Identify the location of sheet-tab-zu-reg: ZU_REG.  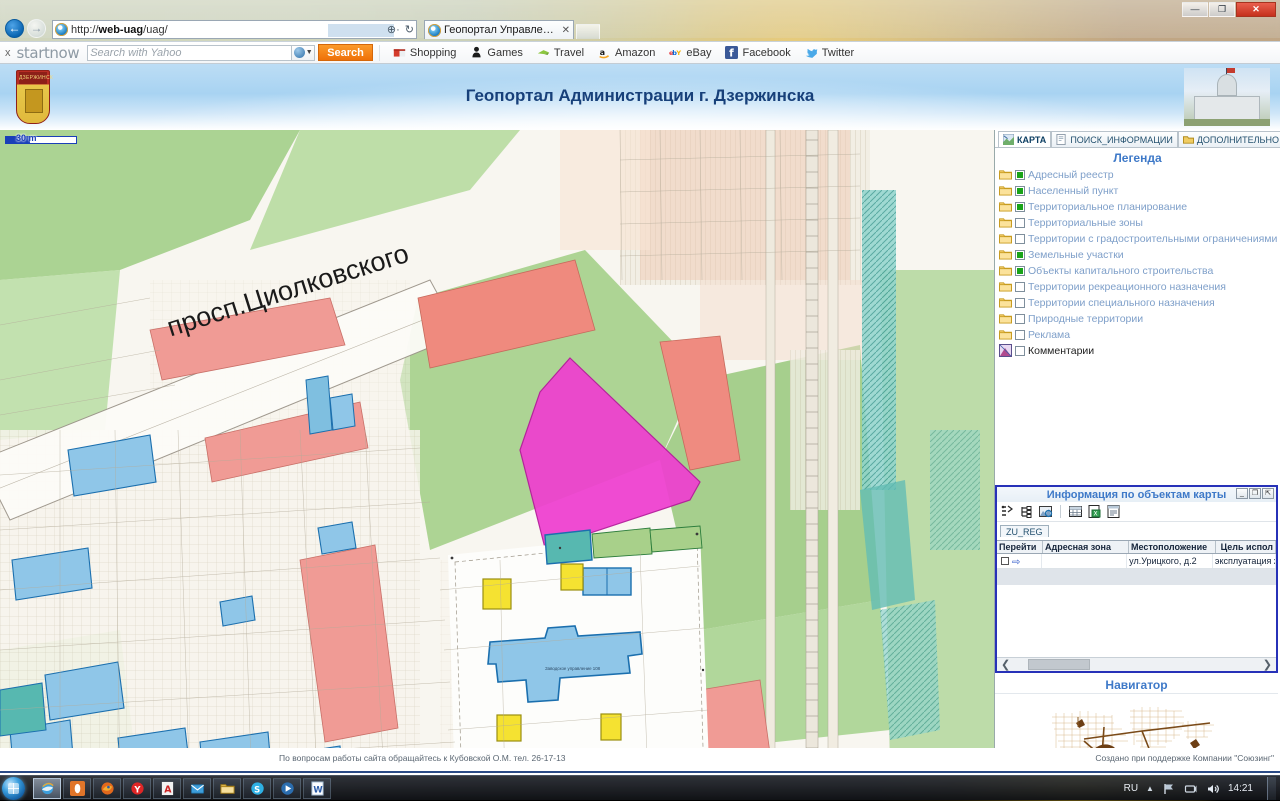
(1024, 531).